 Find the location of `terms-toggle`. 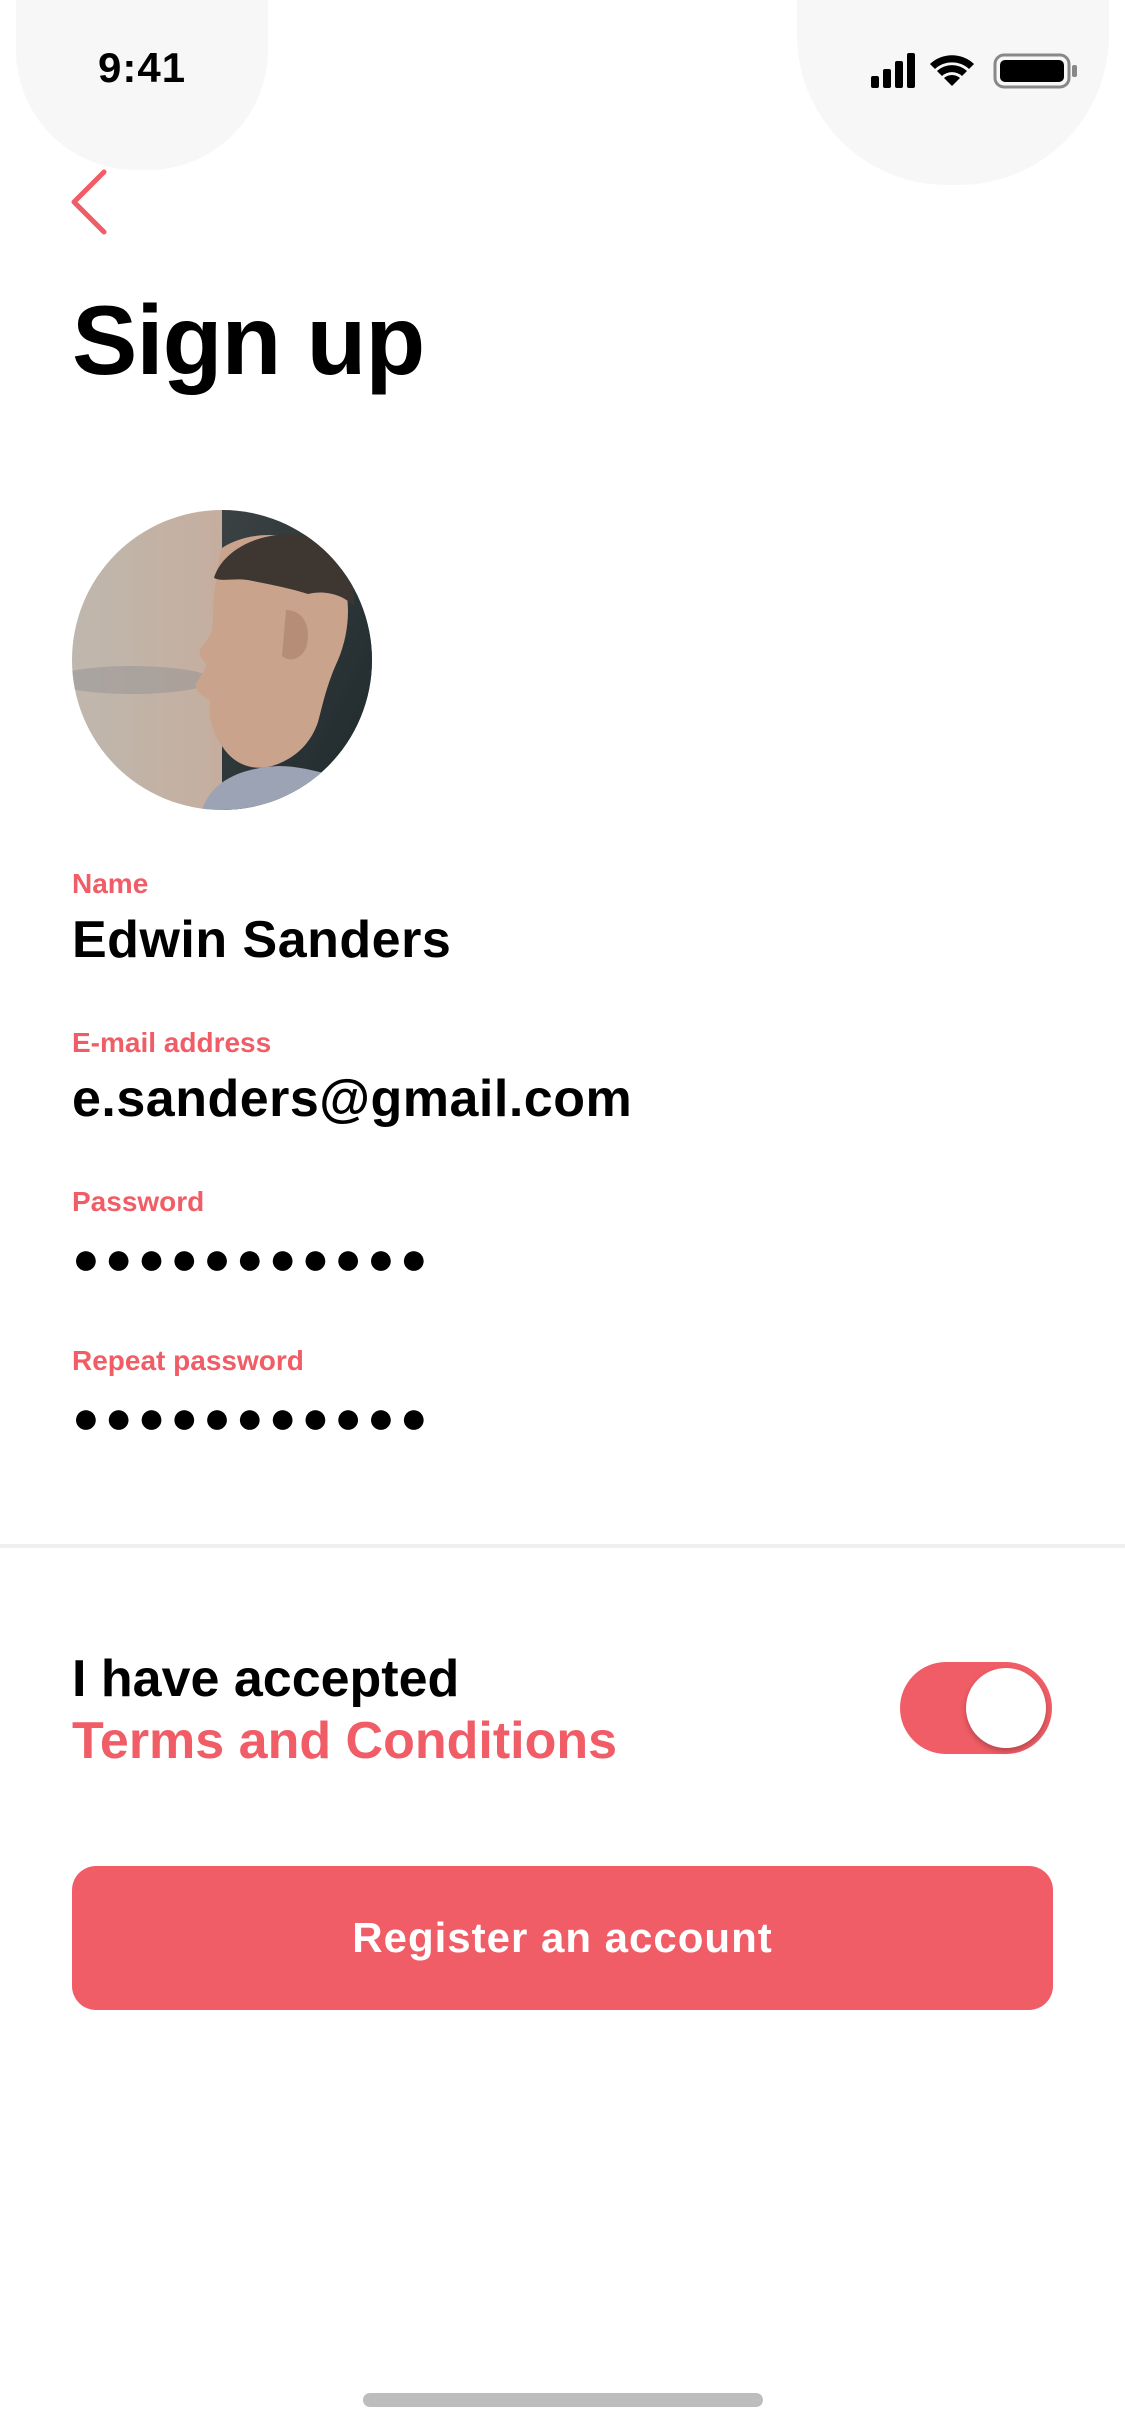

terms-toggle is located at coordinates (976, 1708).